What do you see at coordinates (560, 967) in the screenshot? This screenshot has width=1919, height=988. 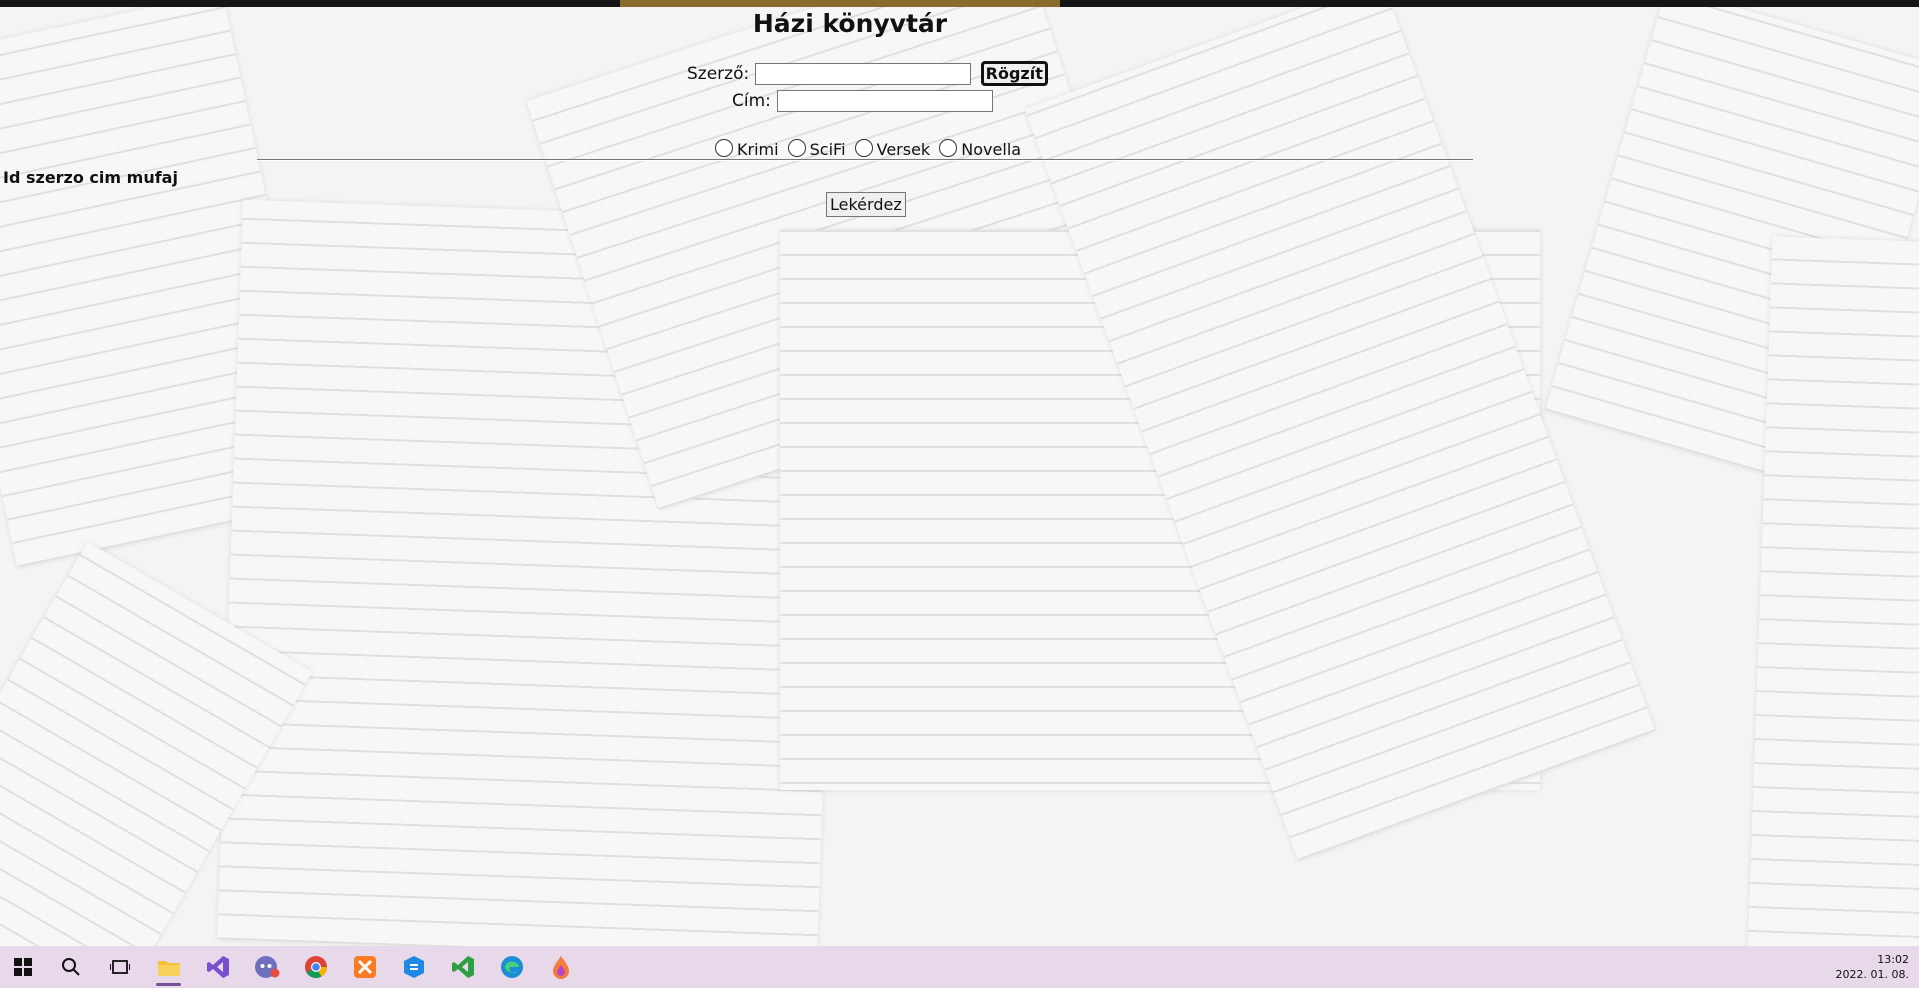 I see `paint-icon` at bounding box center [560, 967].